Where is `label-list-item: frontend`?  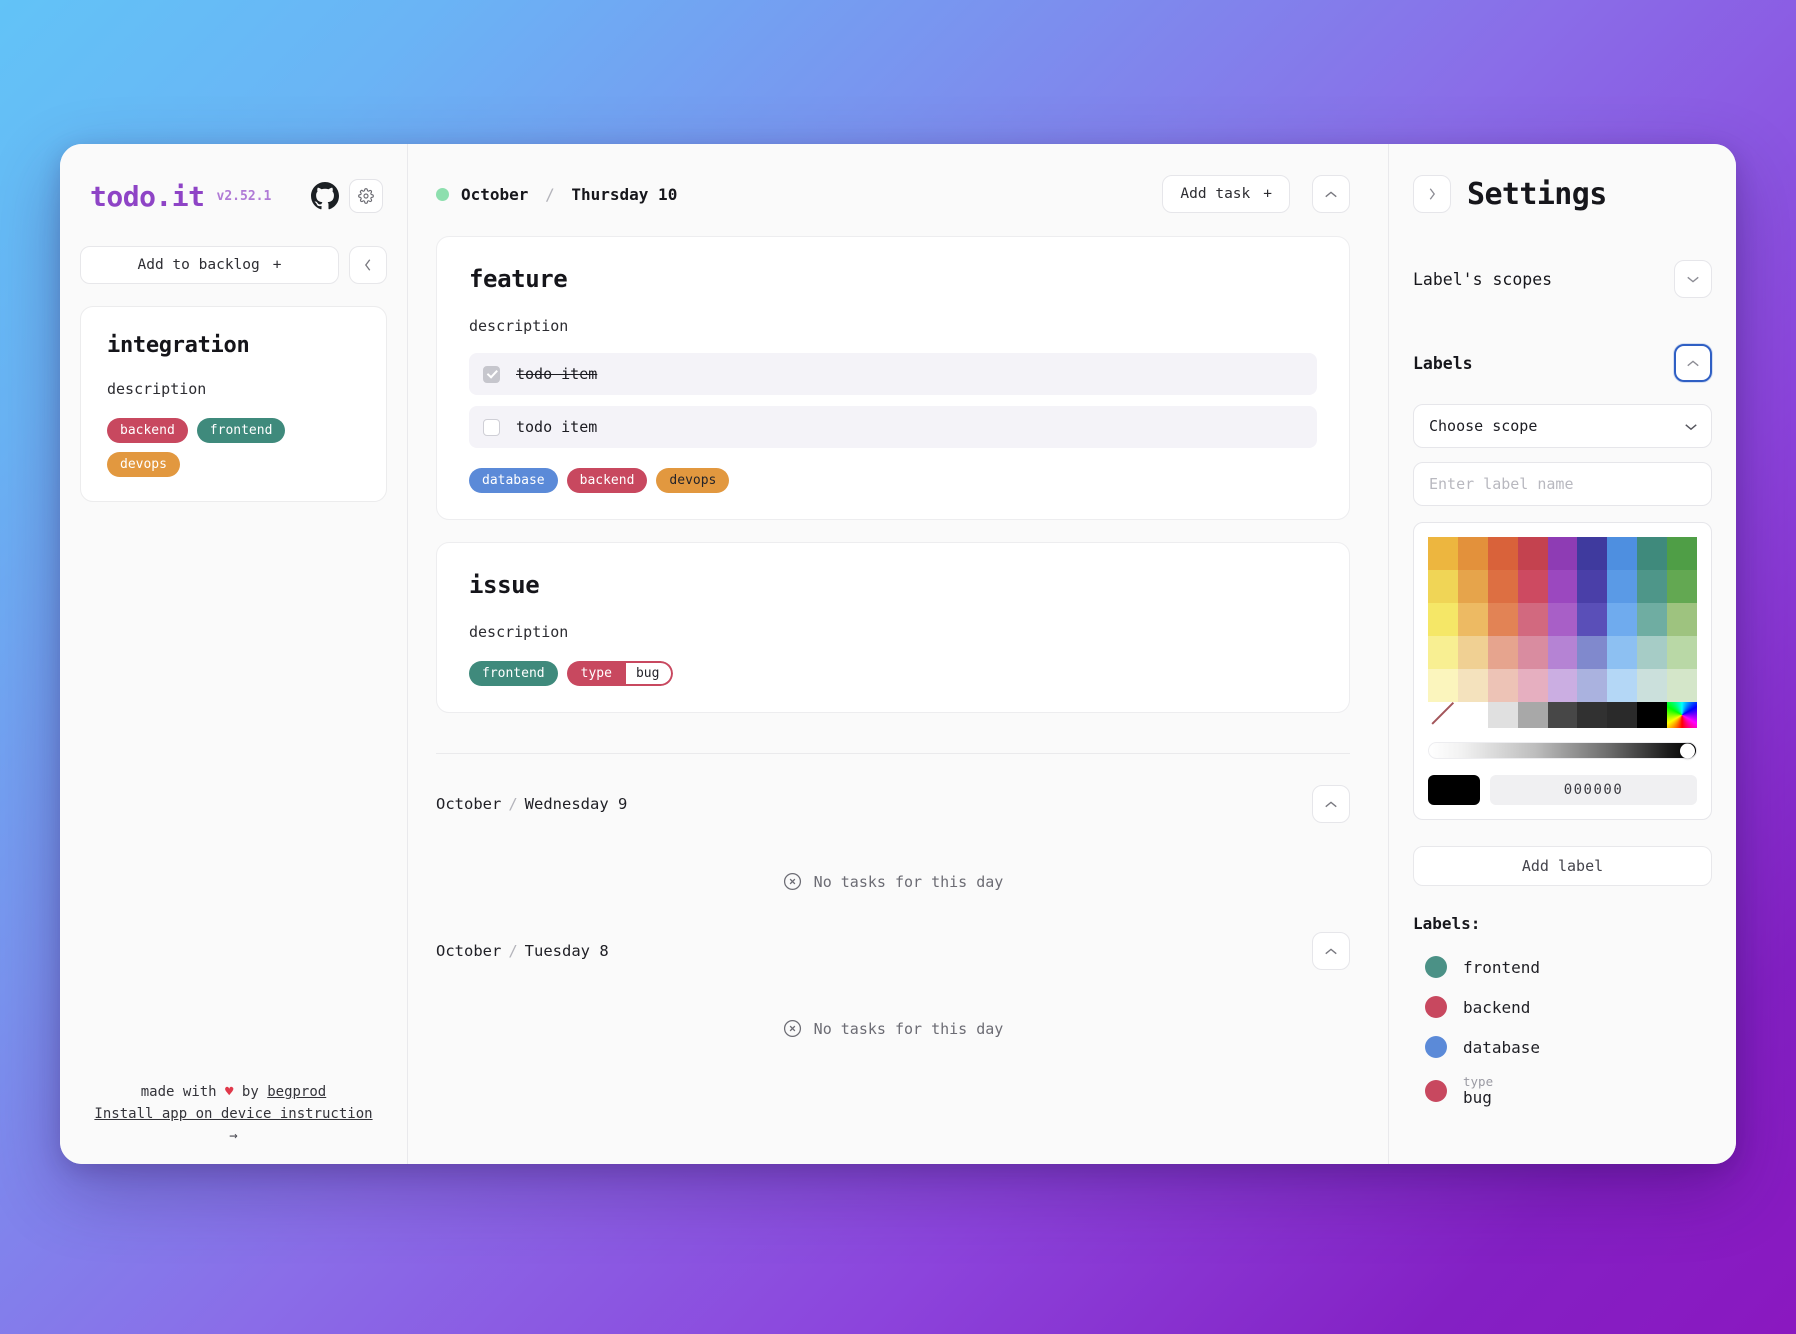
label-list-item: frontend is located at coordinates (1562, 967).